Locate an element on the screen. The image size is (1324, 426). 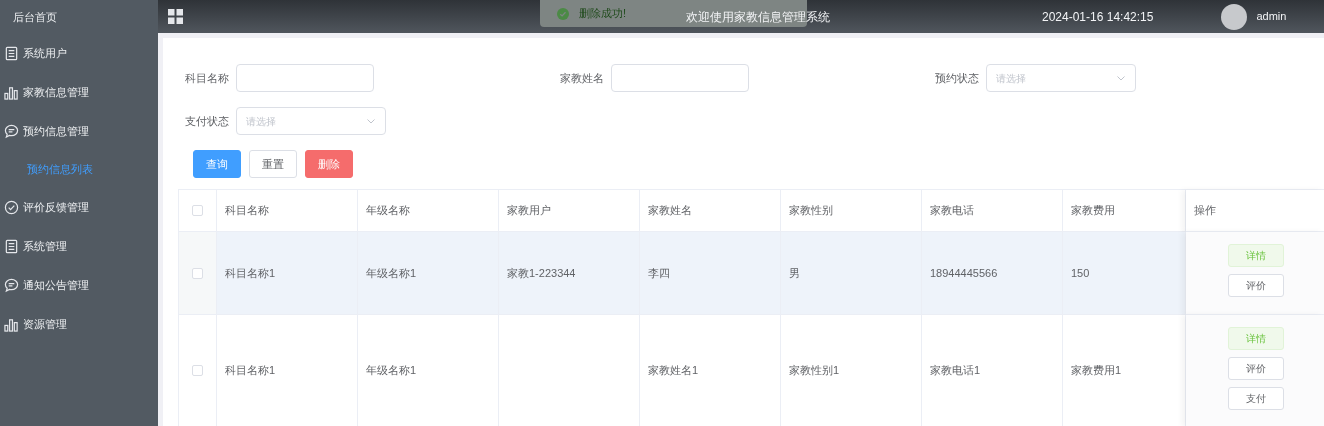
sidebar-item: 系统管理 is located at coordinates (79, 246).